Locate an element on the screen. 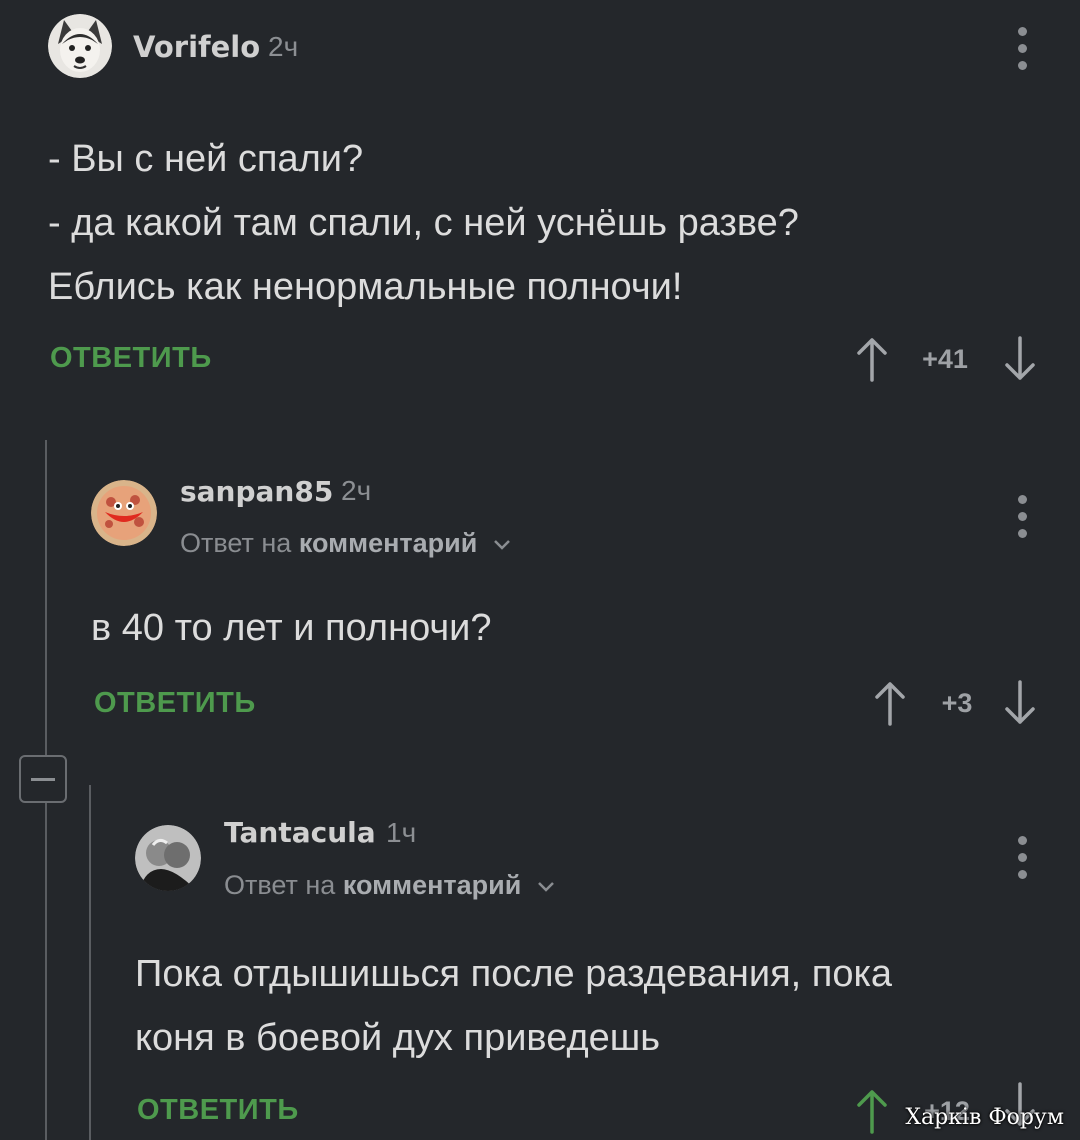 The image size is (1080, 1140). username: Tantacula is located at coordinates (300, 832).